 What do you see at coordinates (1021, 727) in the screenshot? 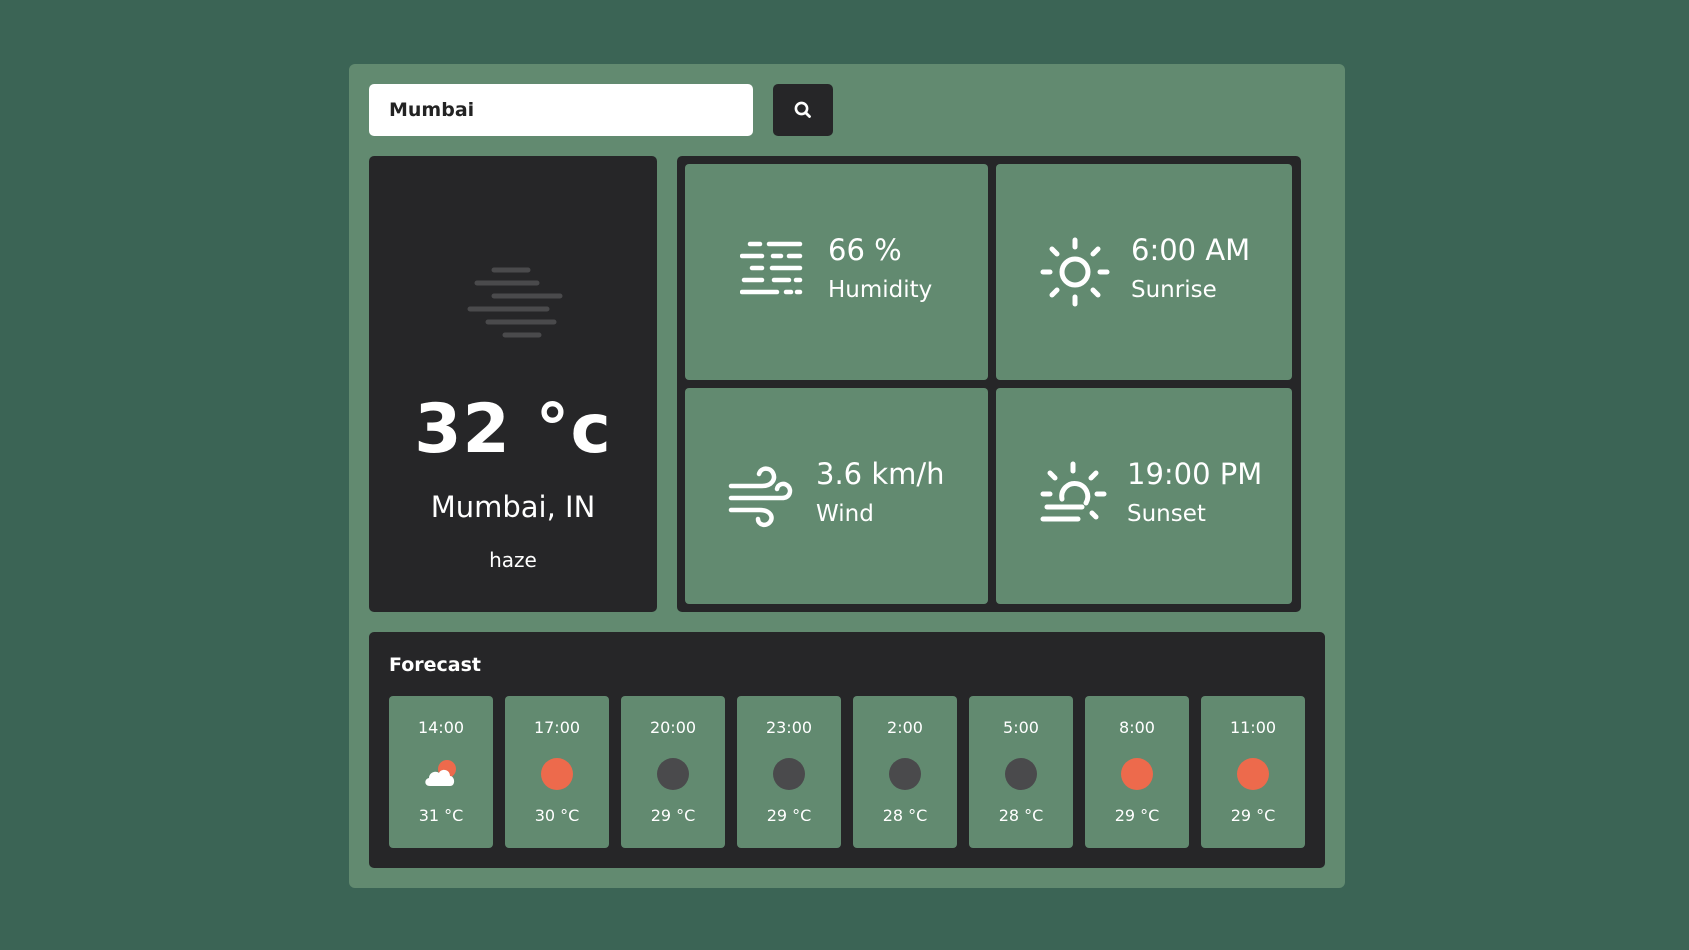
I see `forecast-time: 5:00` at bounding box center [1021, 727].